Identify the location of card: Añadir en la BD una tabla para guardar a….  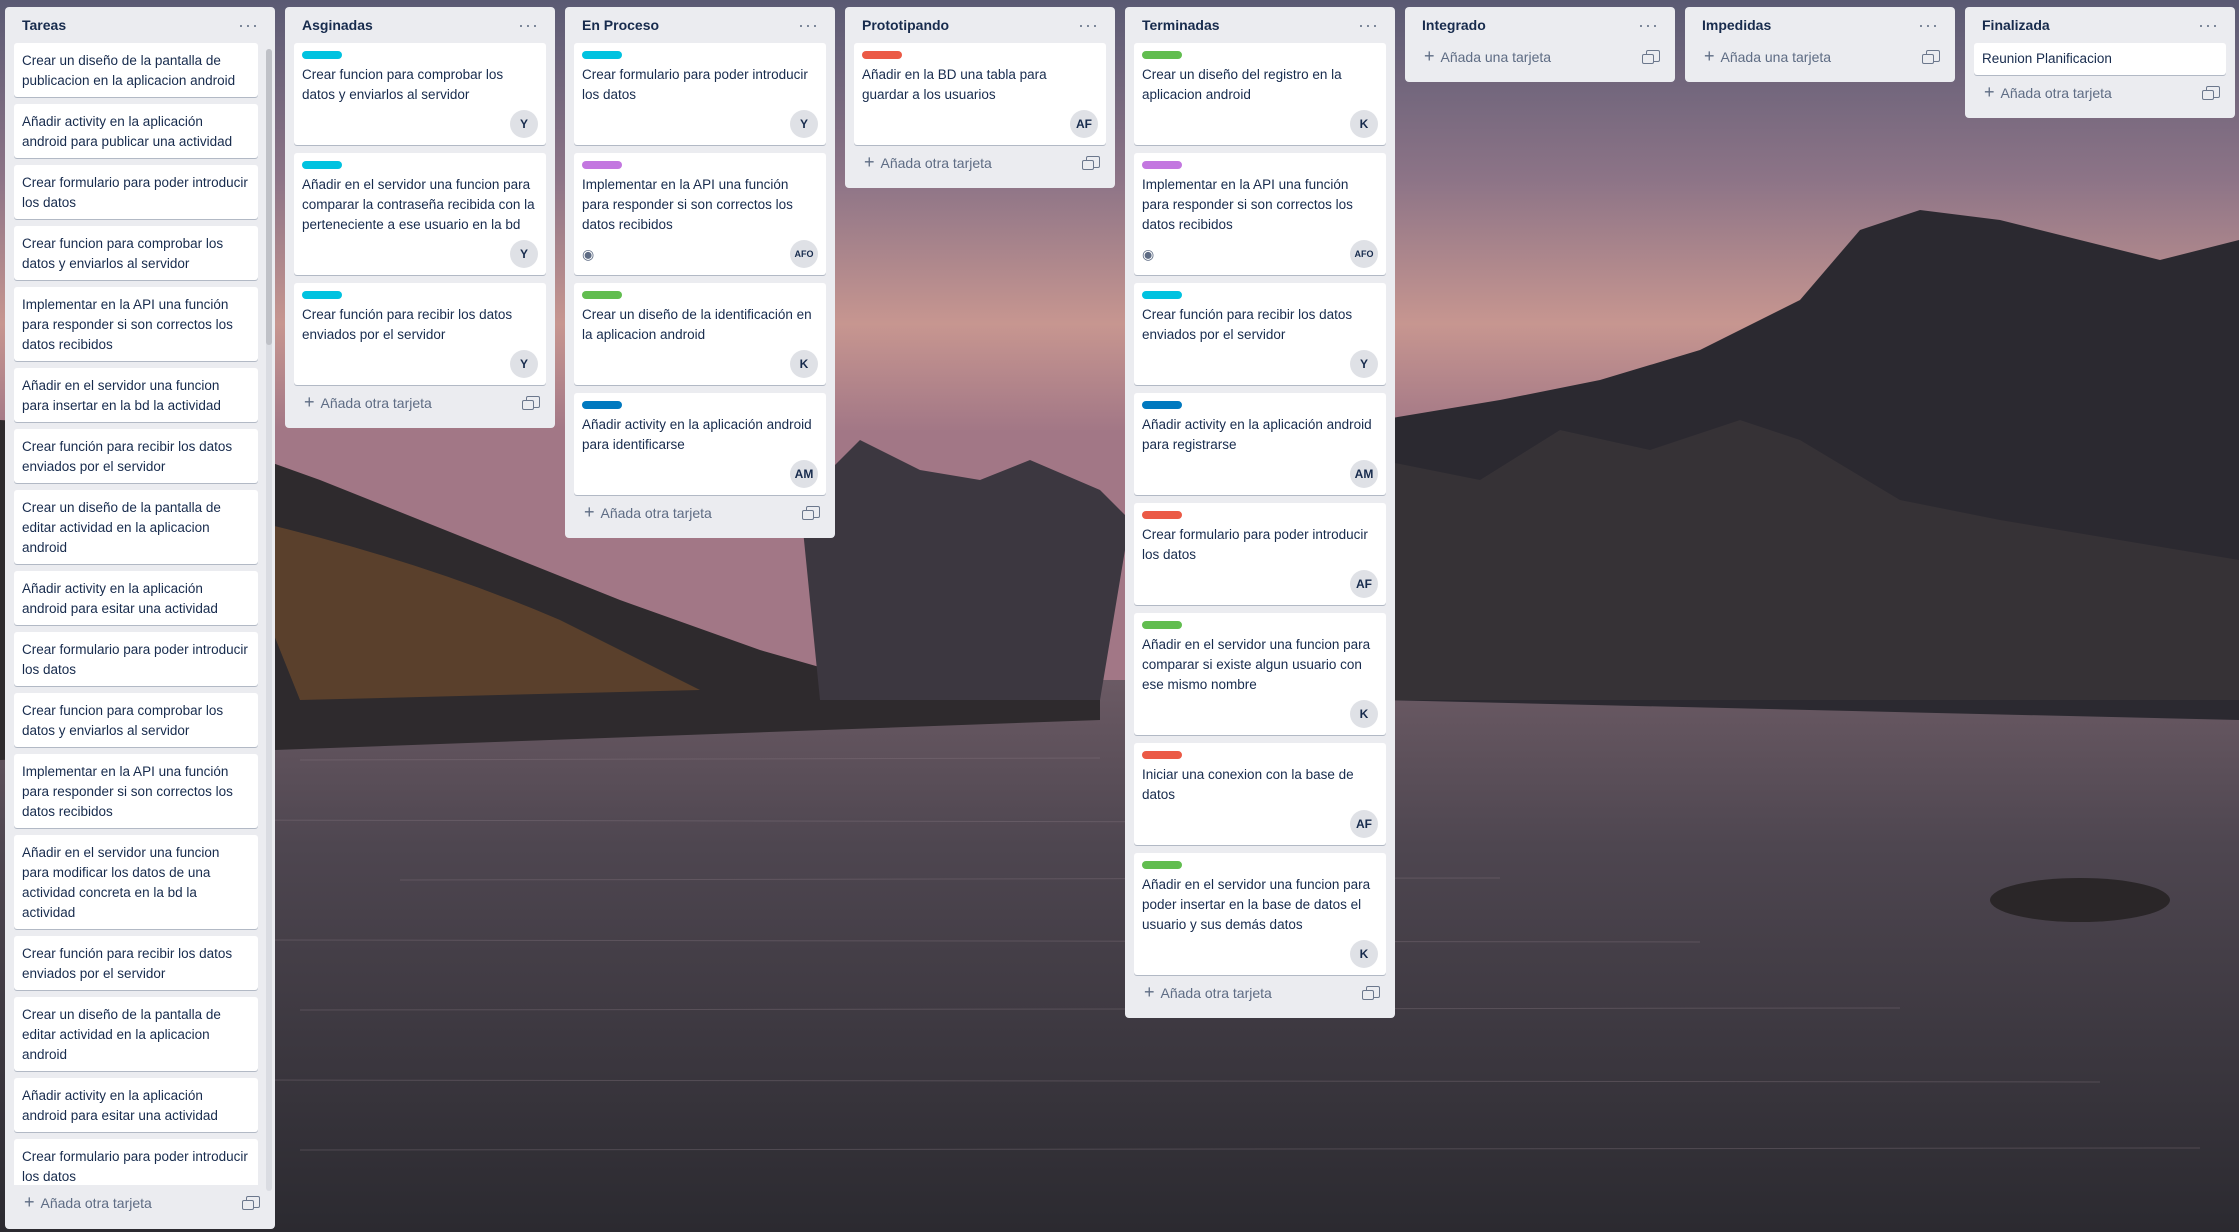
(980, 94).